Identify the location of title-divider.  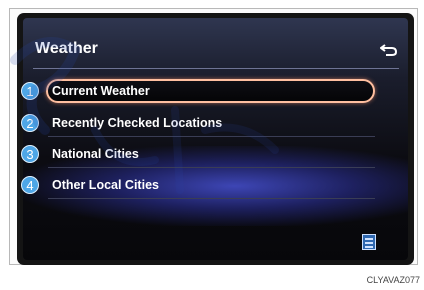
(216, 68).